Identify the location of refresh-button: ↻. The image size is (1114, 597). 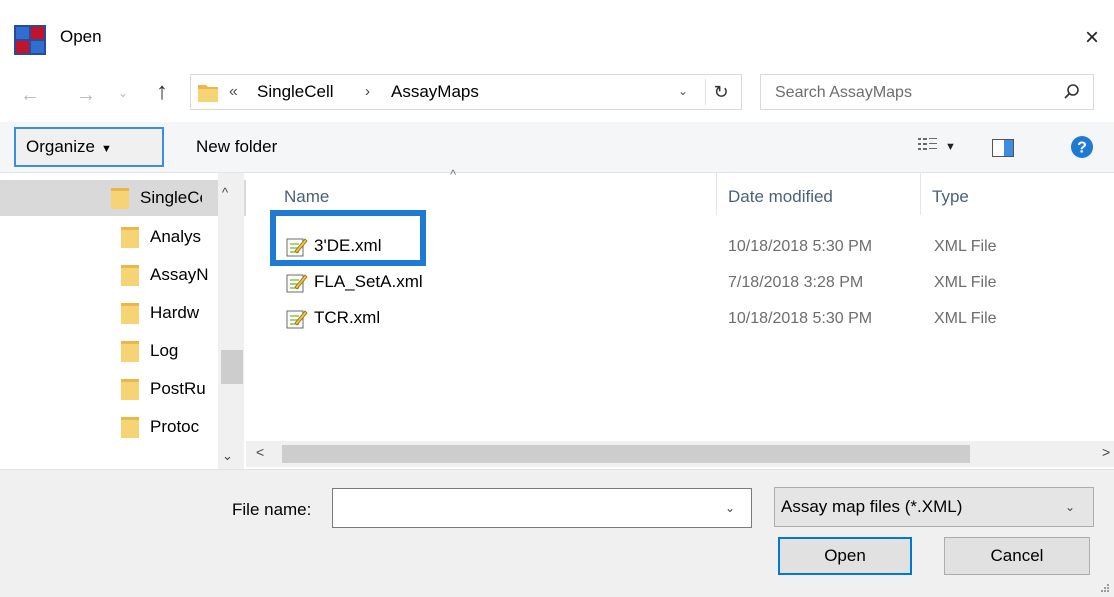
(720, 92).